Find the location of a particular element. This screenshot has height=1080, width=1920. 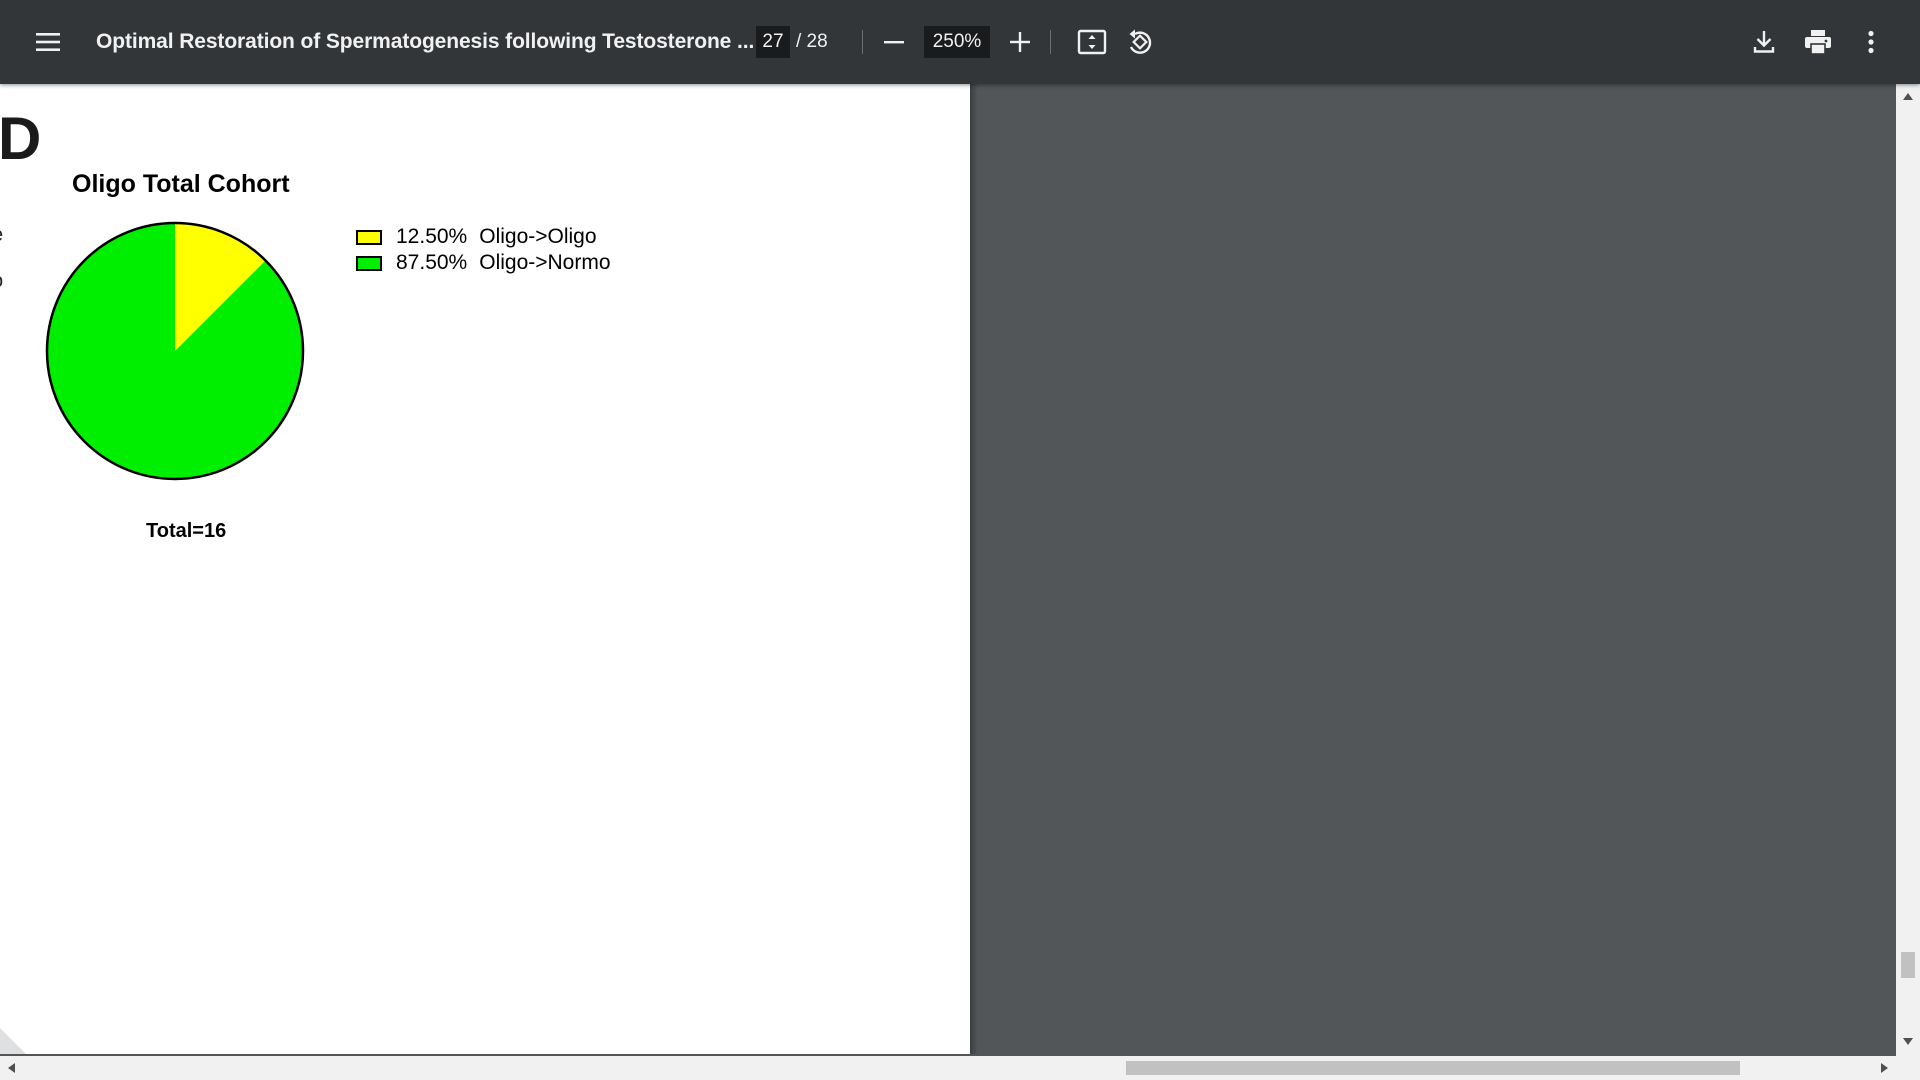

print-icon is located at coordinates (1818, 42).